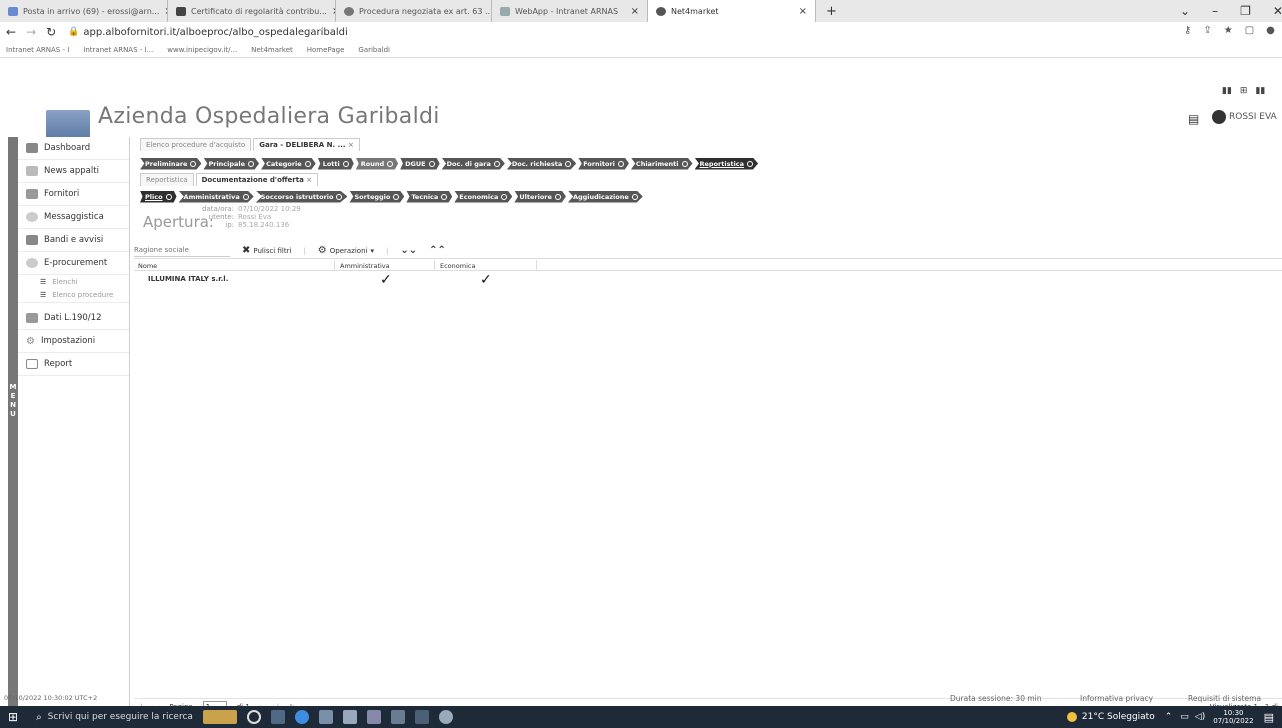 This screenshot has height=728, width=1282. What do you see at coordinates (257, 179) in the screenshot?
I see `tab-documentazione-offerta: Documentazione d'offerta ×` at bounding box center [257, 179].